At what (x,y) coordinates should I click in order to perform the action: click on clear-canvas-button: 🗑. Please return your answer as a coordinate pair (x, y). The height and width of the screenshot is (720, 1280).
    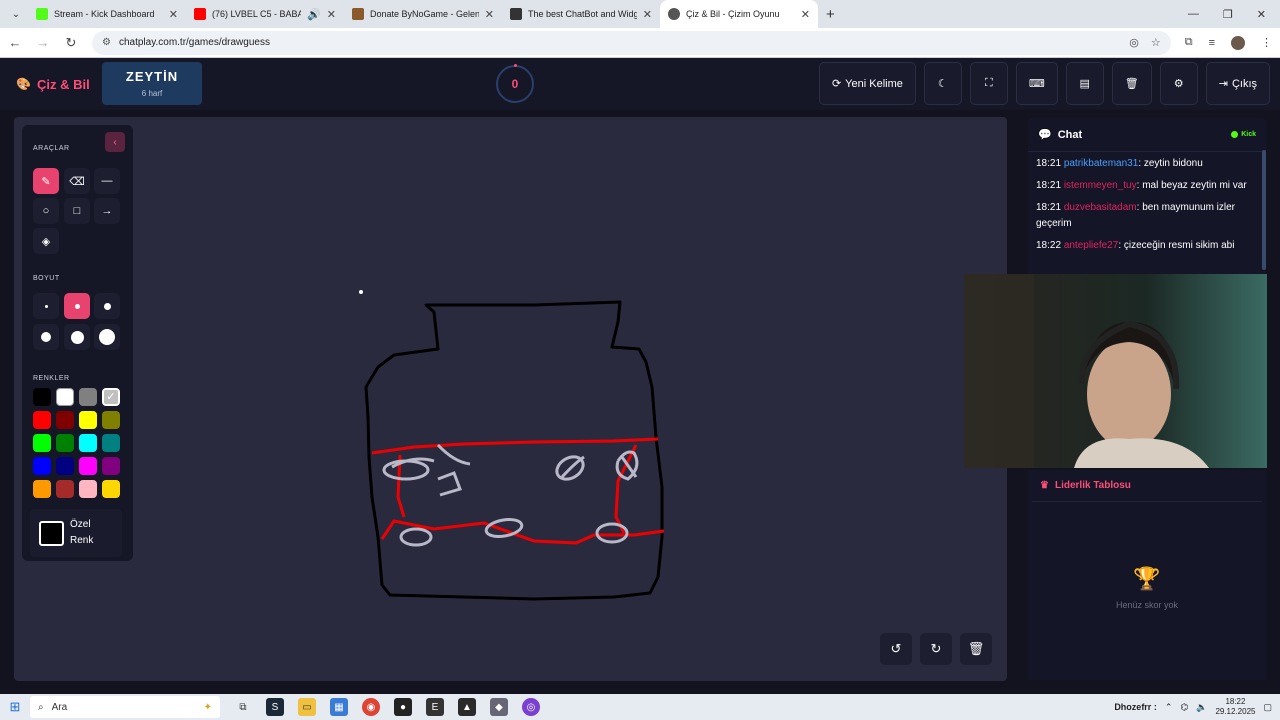
    Looking at the image, I should click on (976, 649).